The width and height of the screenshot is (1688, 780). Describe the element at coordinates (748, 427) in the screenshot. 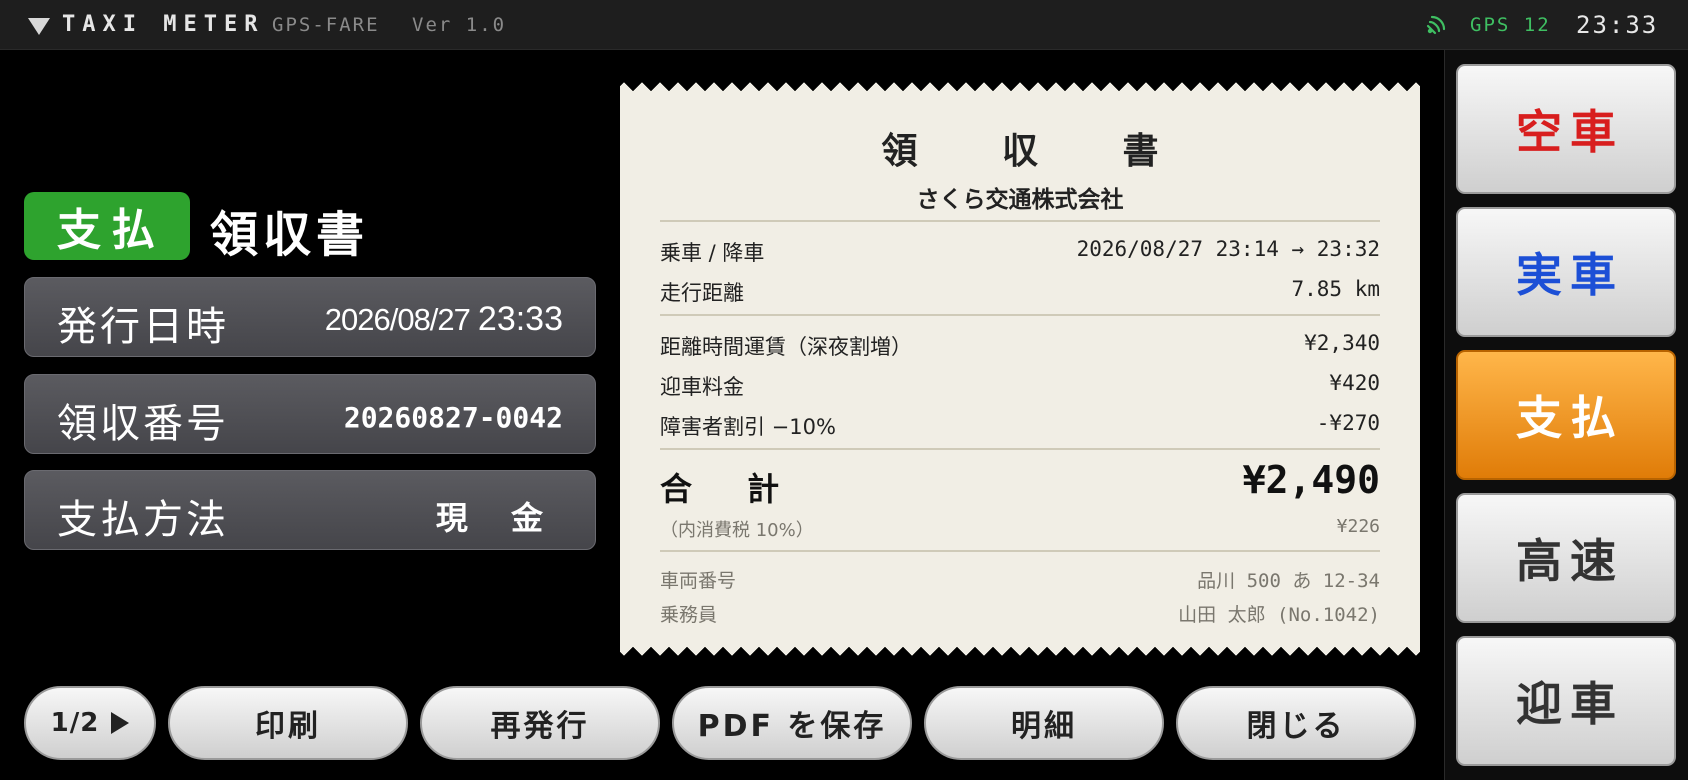

I see `discount-label: 障害者割引 −10%` at that location.